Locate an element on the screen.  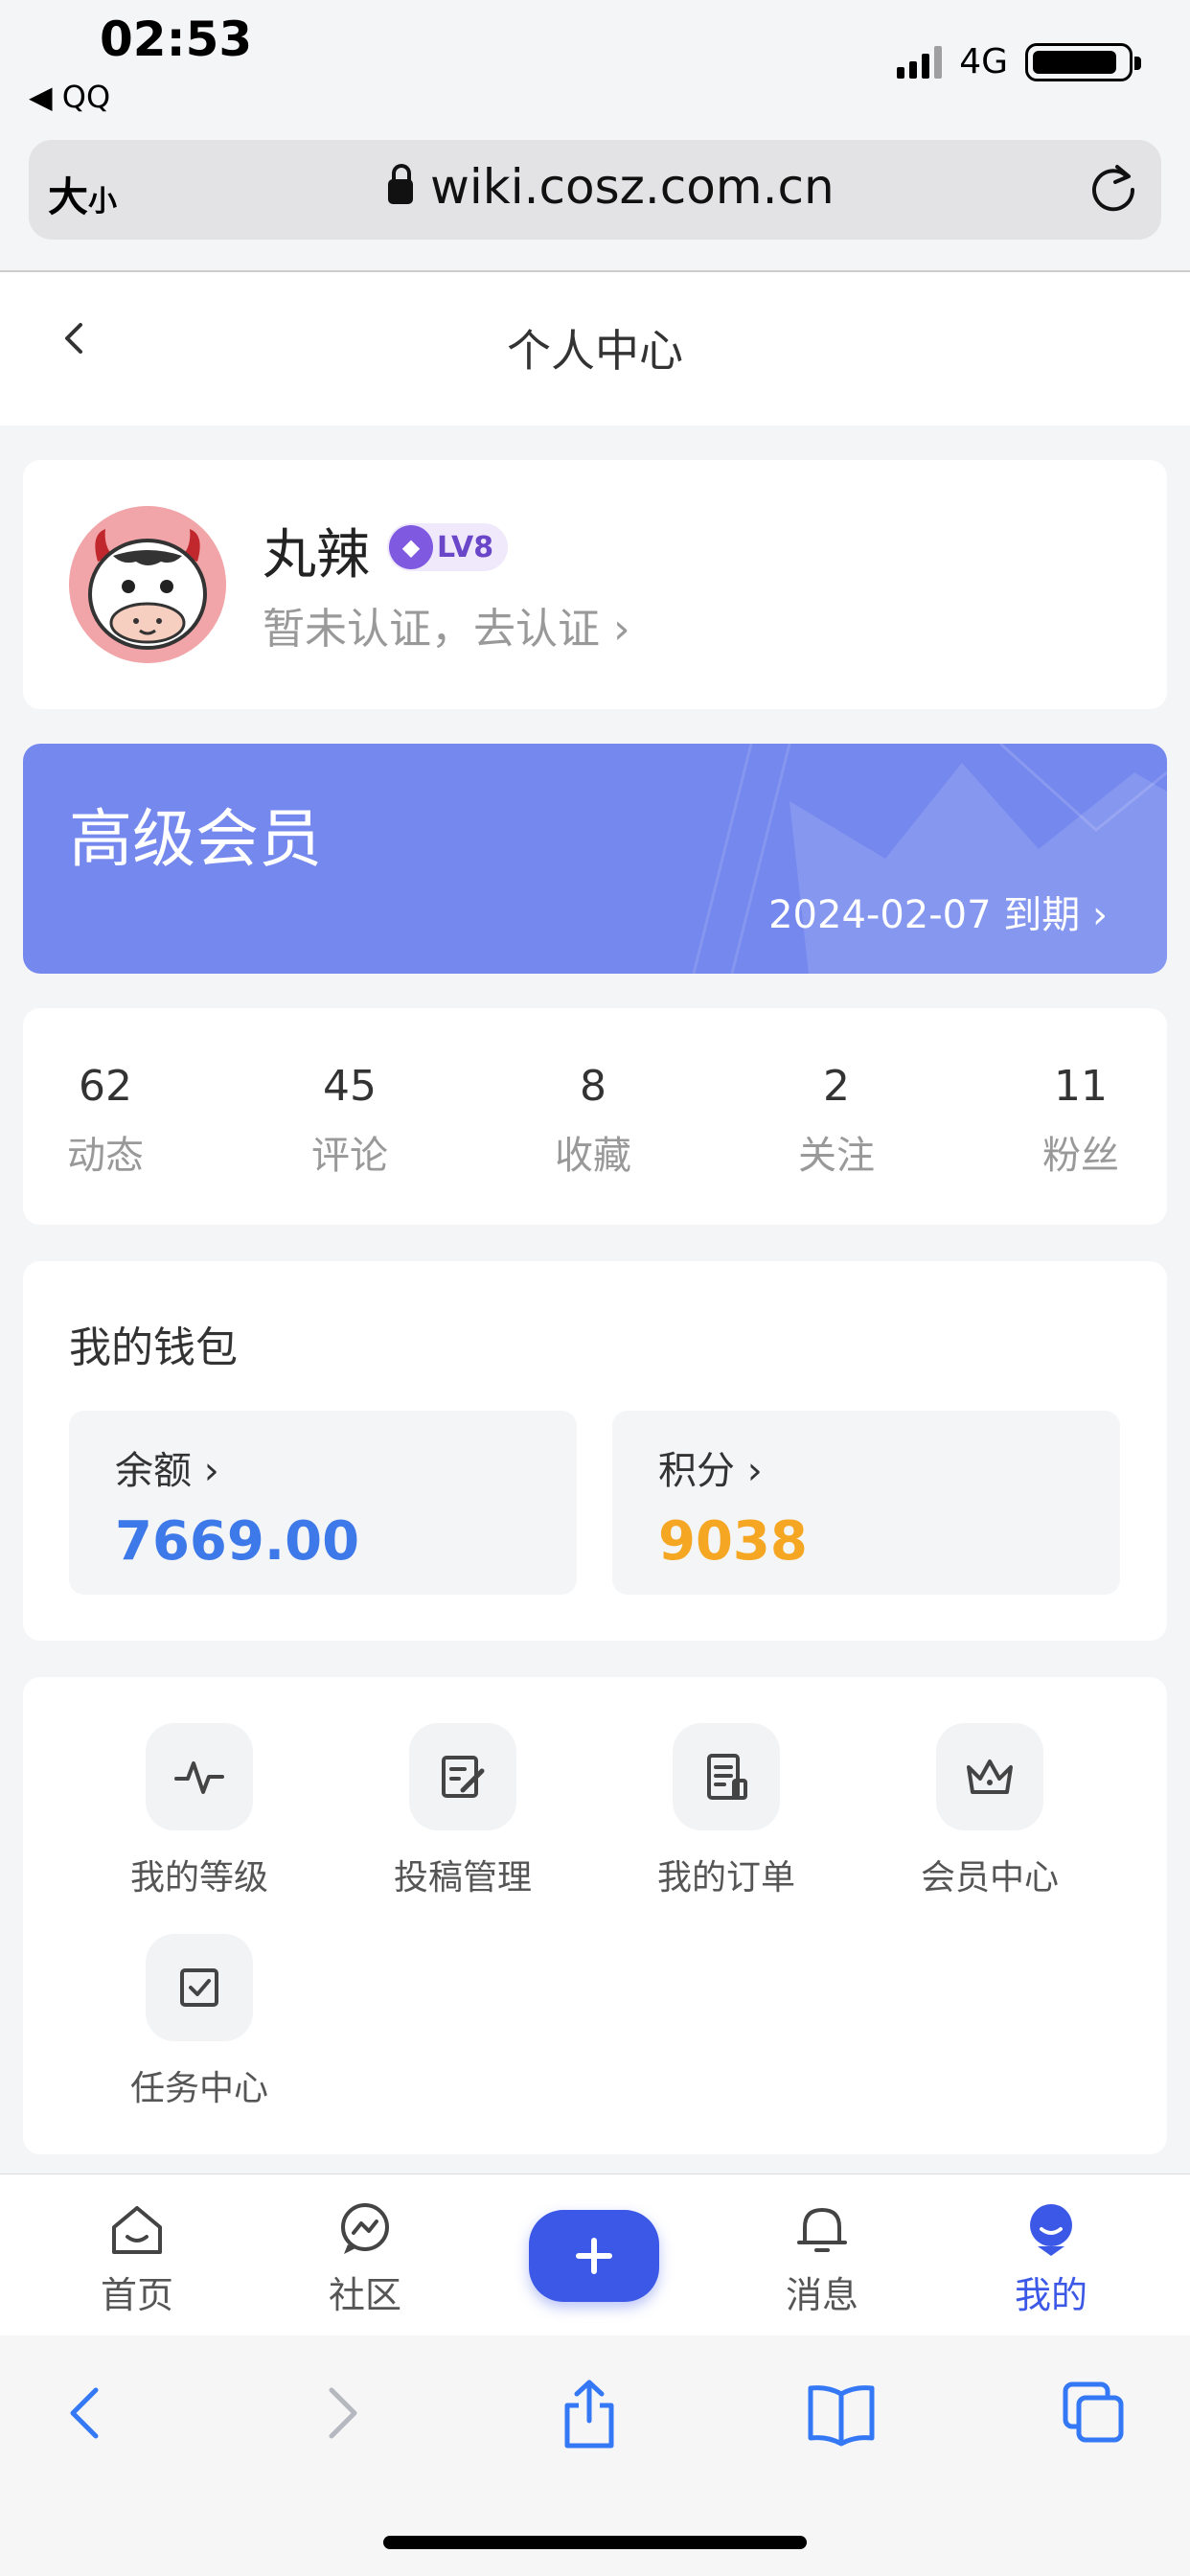
chat-icon is located at coordinates (365, 2228).